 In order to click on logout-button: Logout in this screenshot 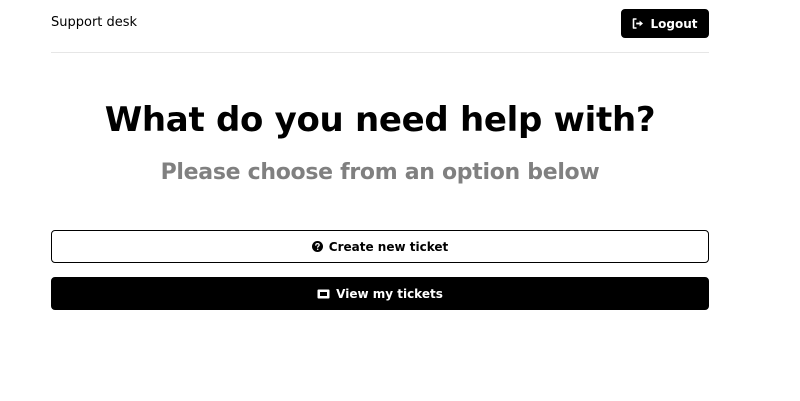, I will do `click(665, 23)`.